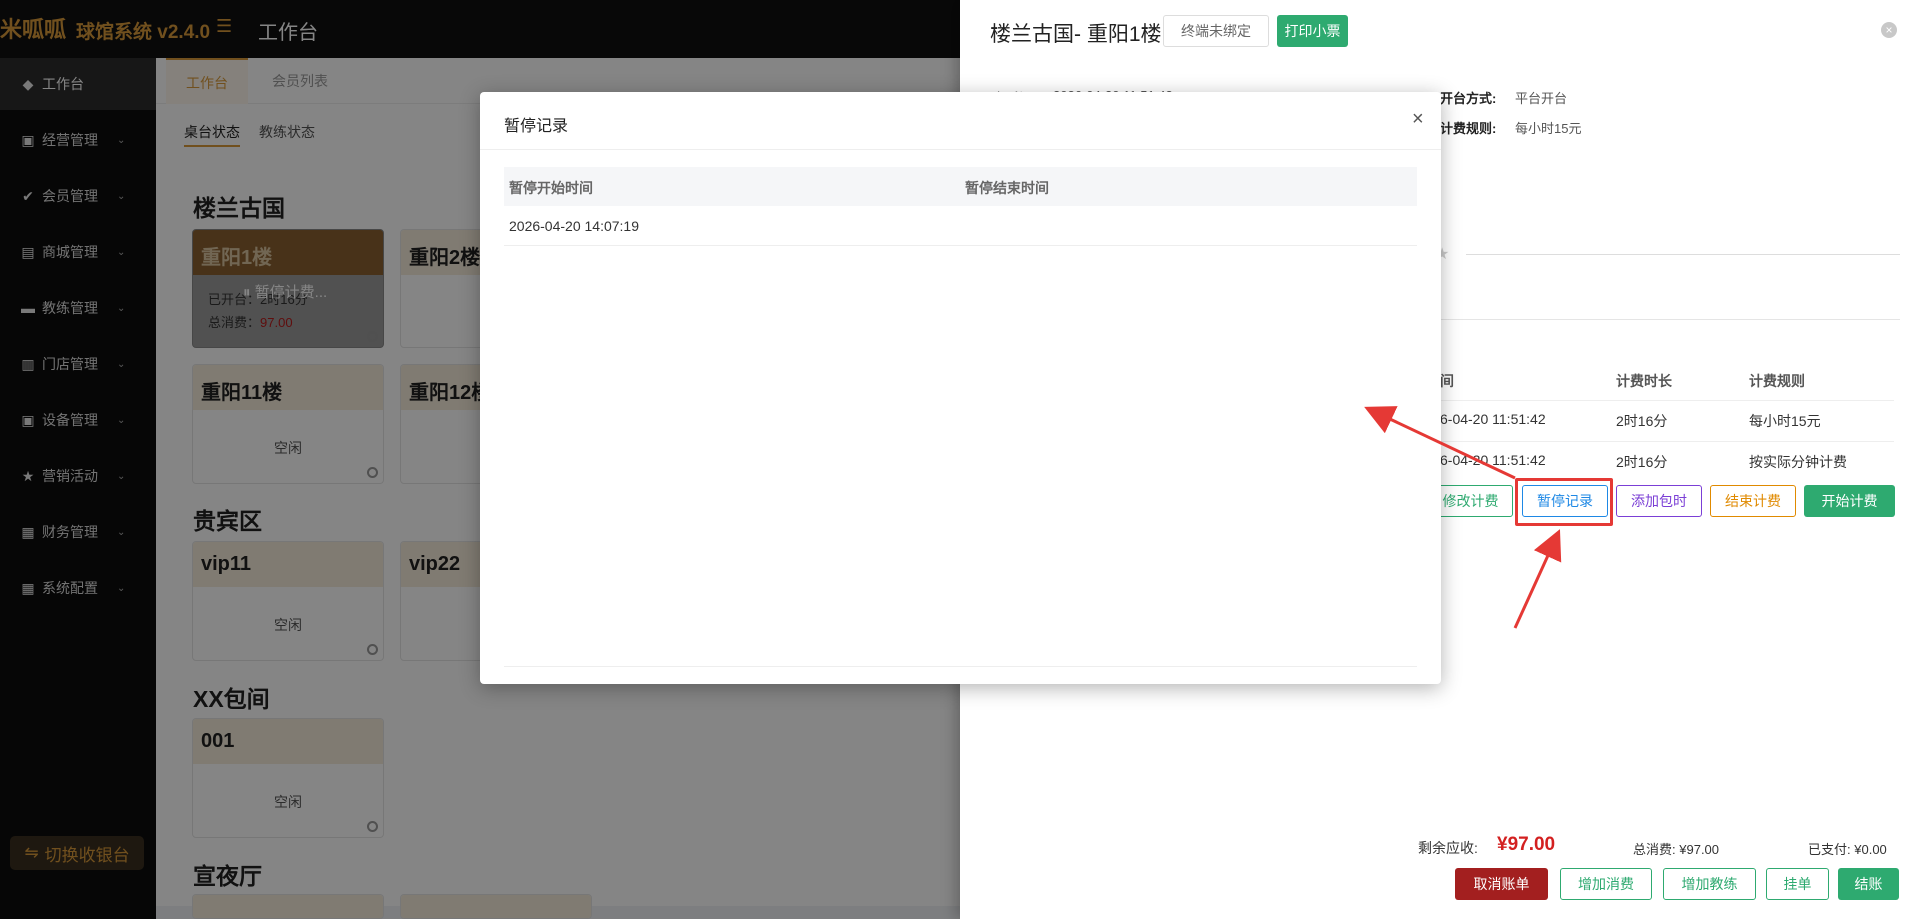  I want to click on arrow-to-modal, so click(1440, 443).